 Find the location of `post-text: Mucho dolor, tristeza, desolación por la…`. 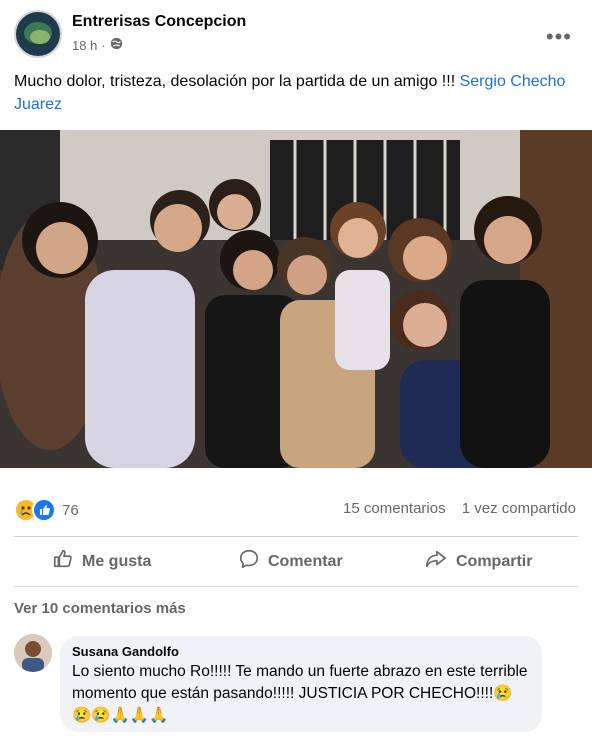

post-text: Mucho dolor, tristeza, desolación por la… is located at coordinates (290, 93).